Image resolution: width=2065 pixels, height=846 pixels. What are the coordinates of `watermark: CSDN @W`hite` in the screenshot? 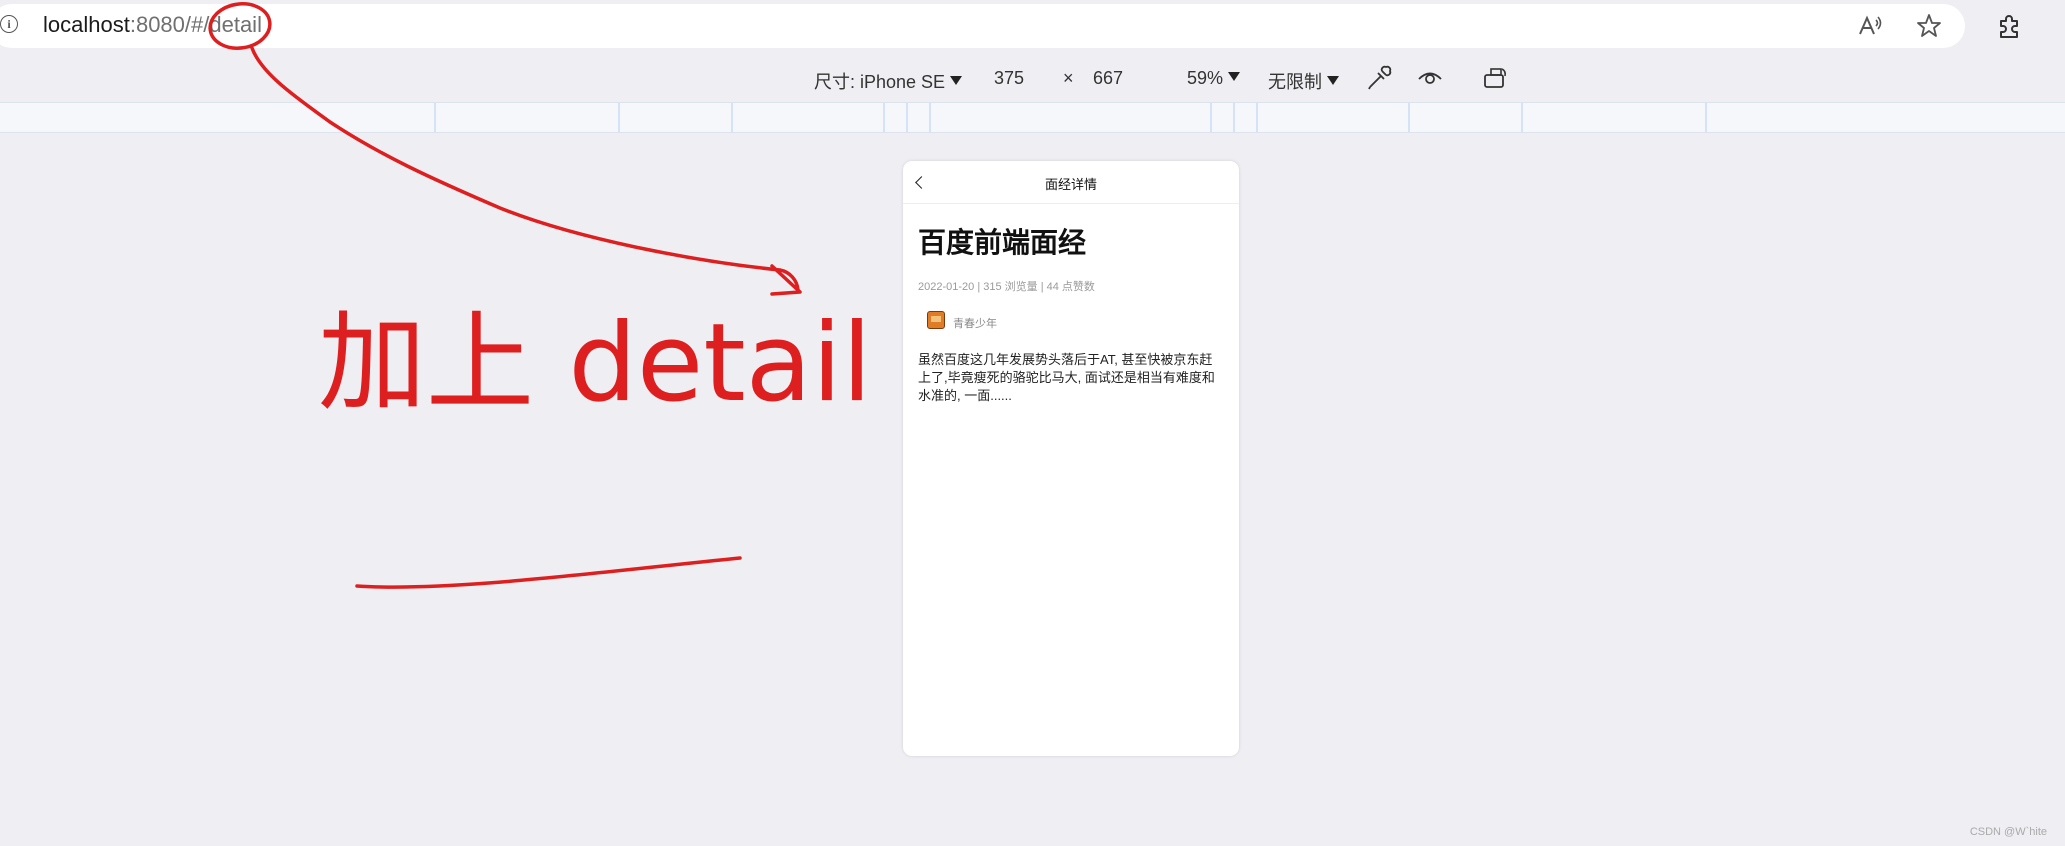 It's located at (2008, 832).